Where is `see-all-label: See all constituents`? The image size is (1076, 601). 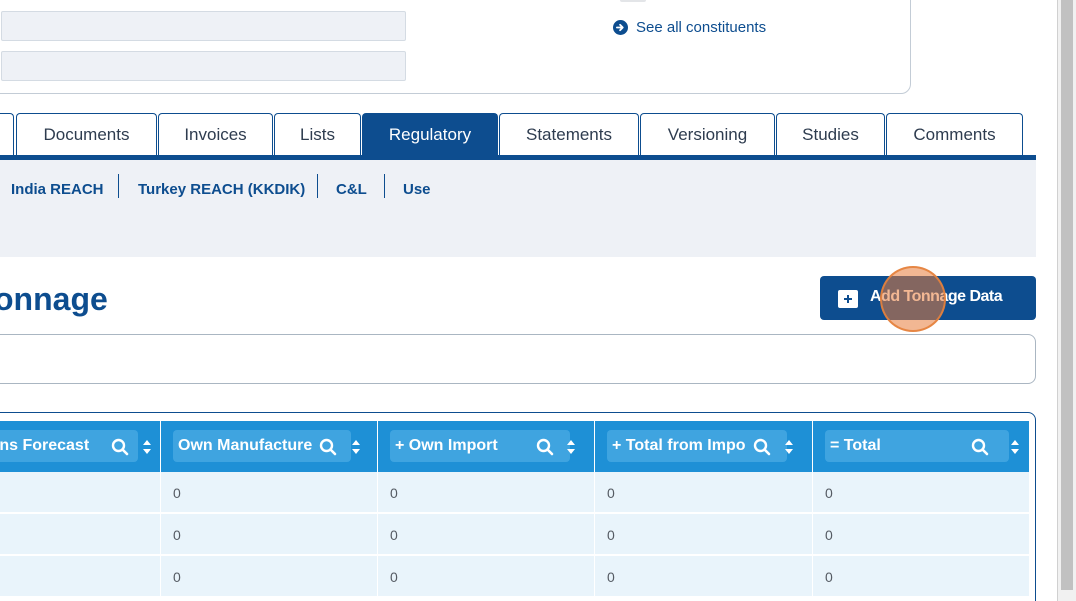
see-all-label: See all constituents is located at coordinates (701, 27).